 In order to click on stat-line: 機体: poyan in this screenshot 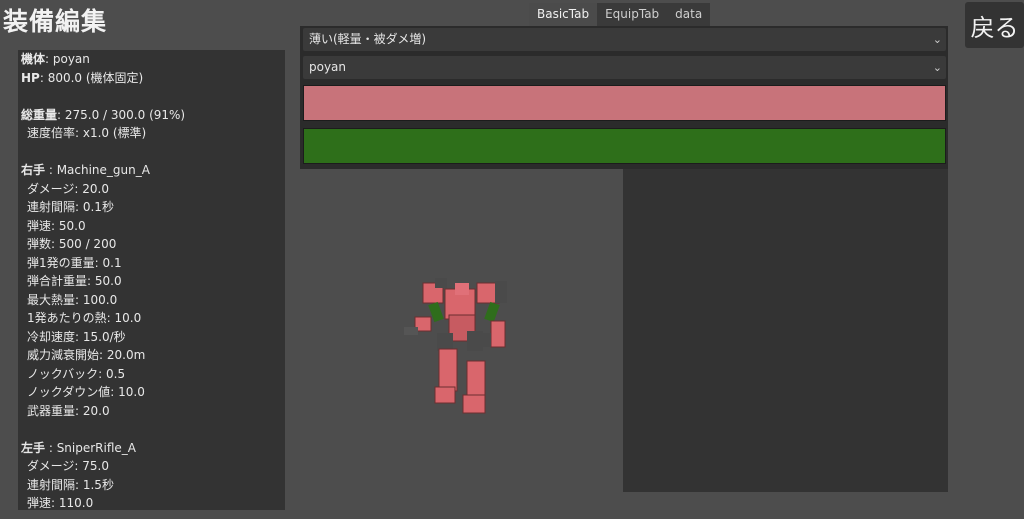, I will do `click(153, 59)`.